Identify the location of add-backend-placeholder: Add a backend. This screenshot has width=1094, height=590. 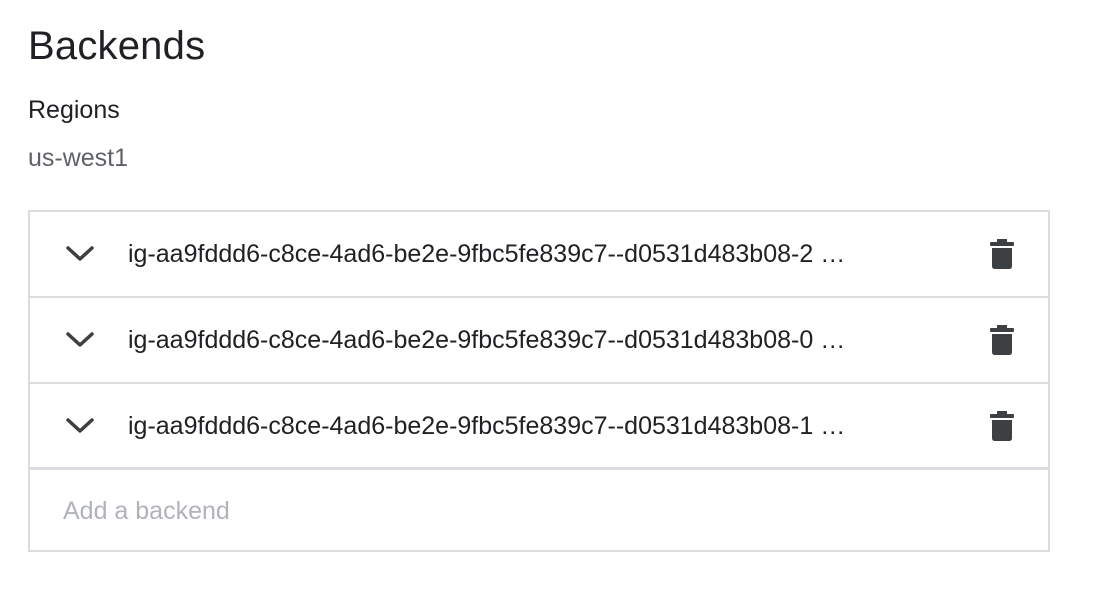
(146, 510).